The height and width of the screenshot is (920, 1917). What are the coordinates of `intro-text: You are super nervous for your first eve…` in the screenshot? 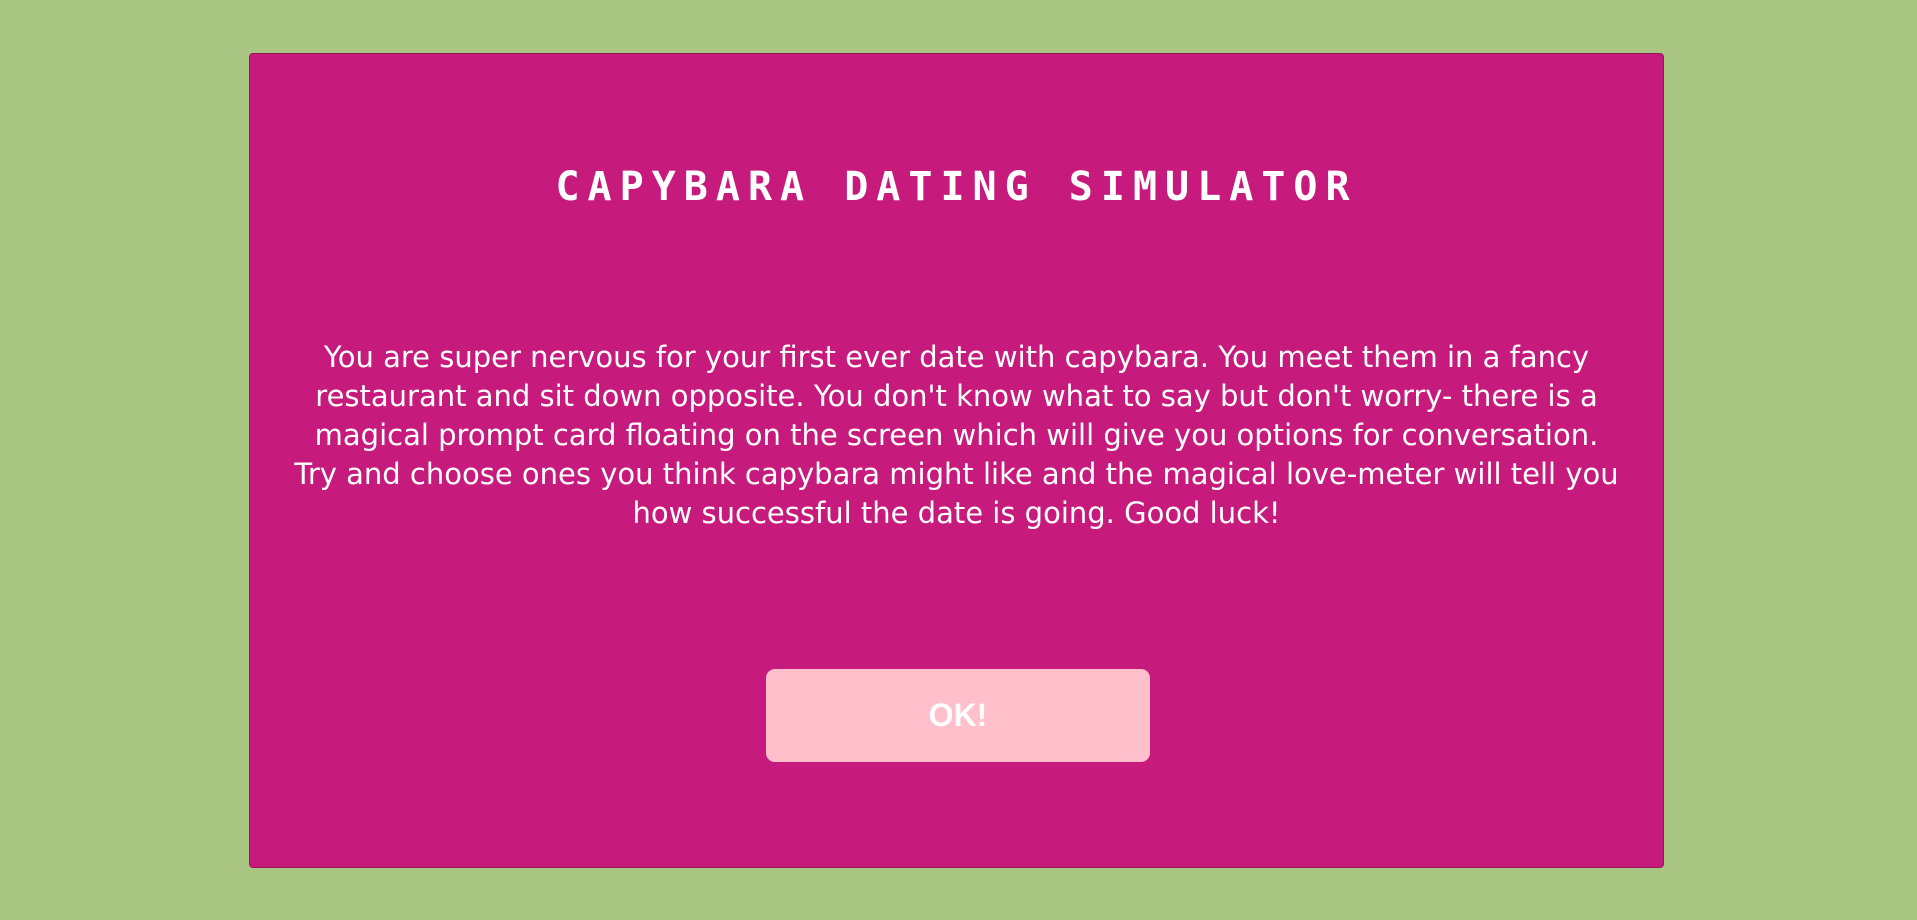 It's located at (956, 435).